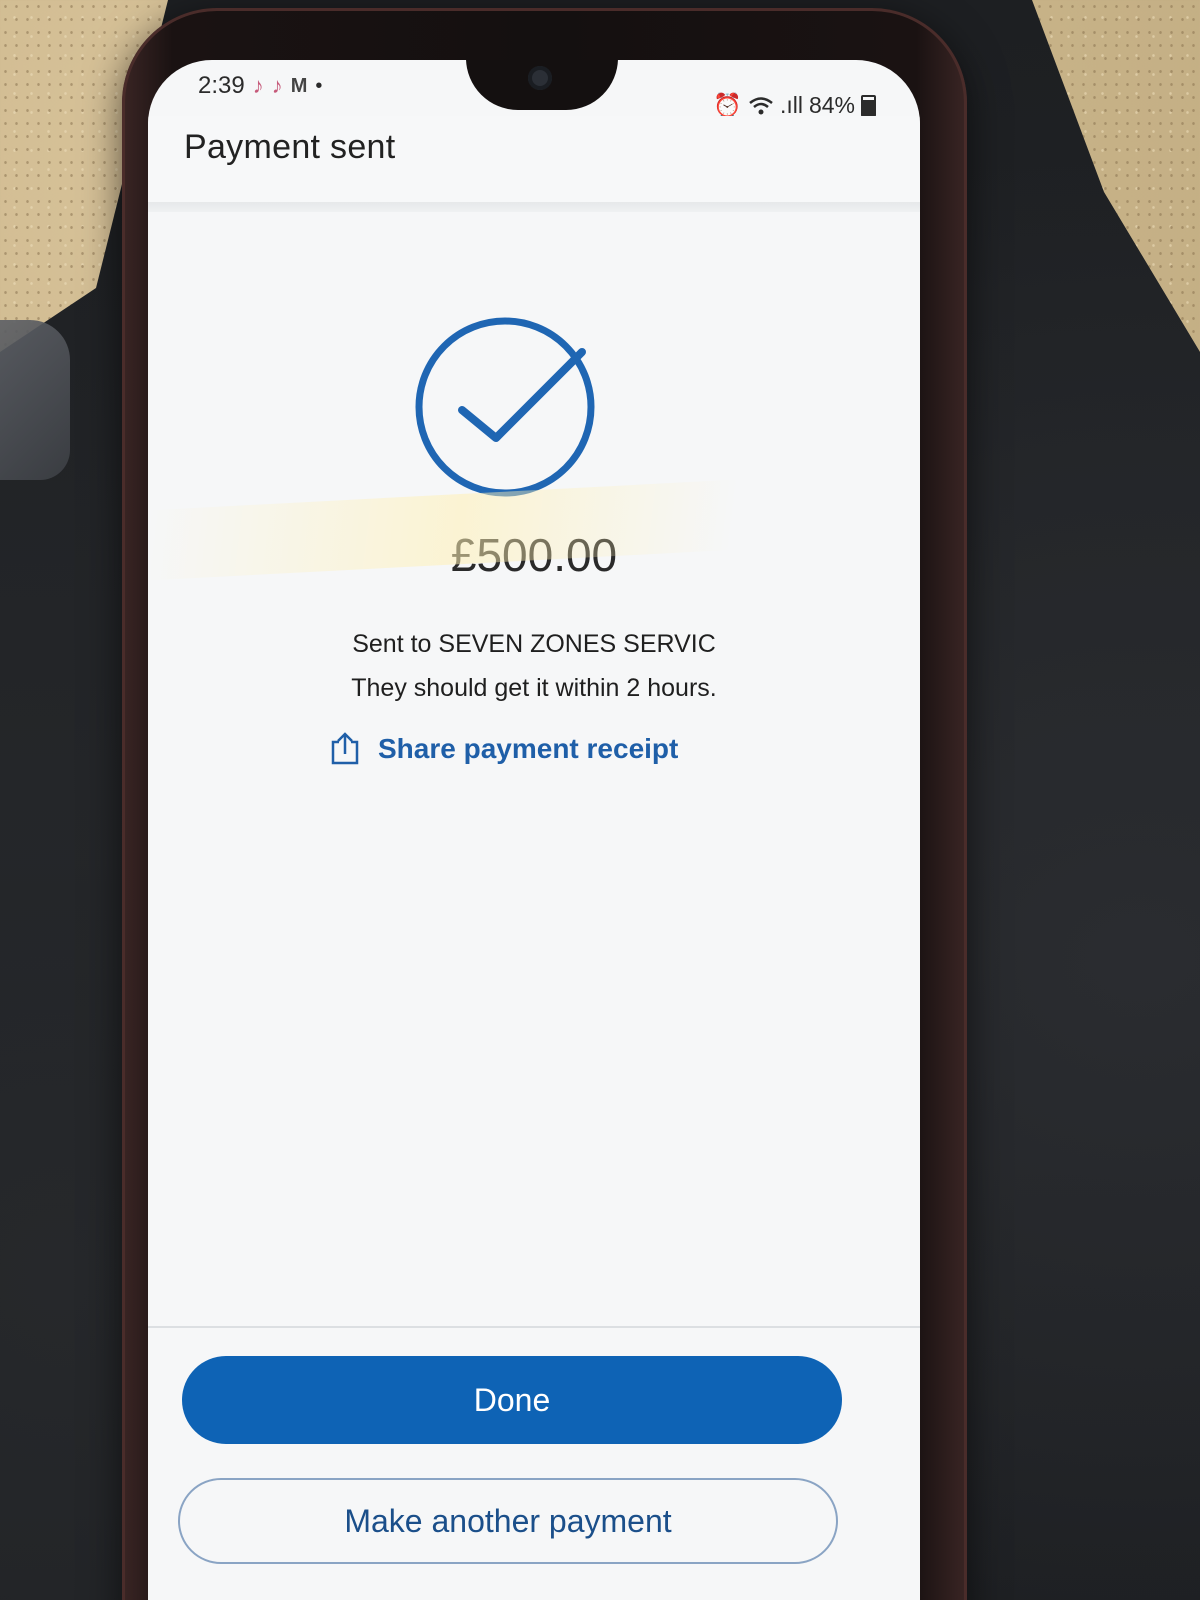 The height and width of the screenshot is (1600, 1200). I want to click on battery-percent: 84%, so click(831, 105).